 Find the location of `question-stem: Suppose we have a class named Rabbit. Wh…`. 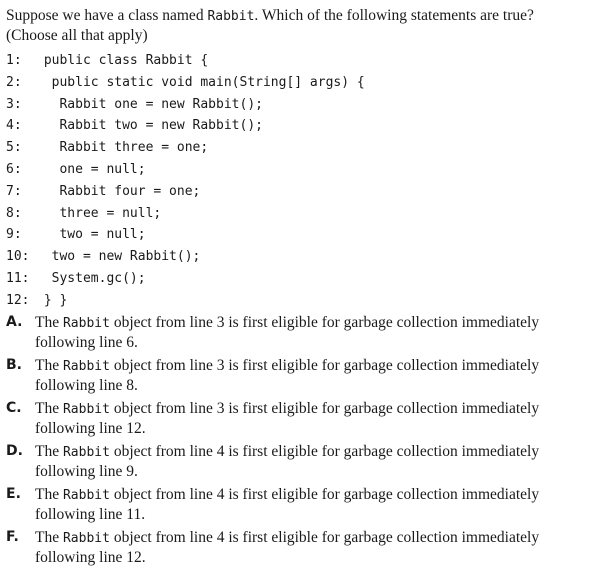

question-stem: Suppose we have a class named Rabbit. Wh… is located at coordinates (306, 25).